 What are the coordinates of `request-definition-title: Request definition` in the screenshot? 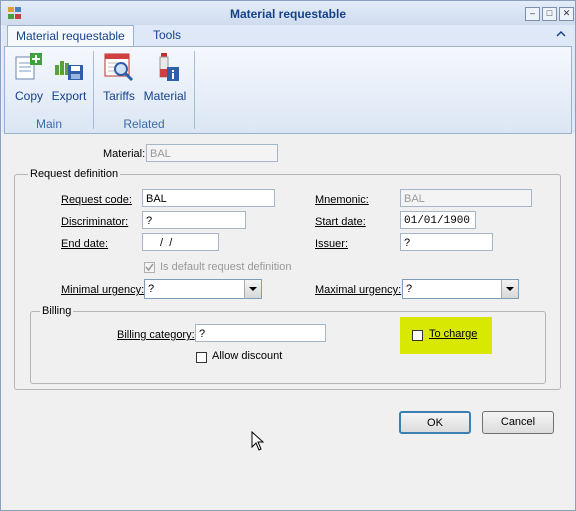 It's located at (74, 174).